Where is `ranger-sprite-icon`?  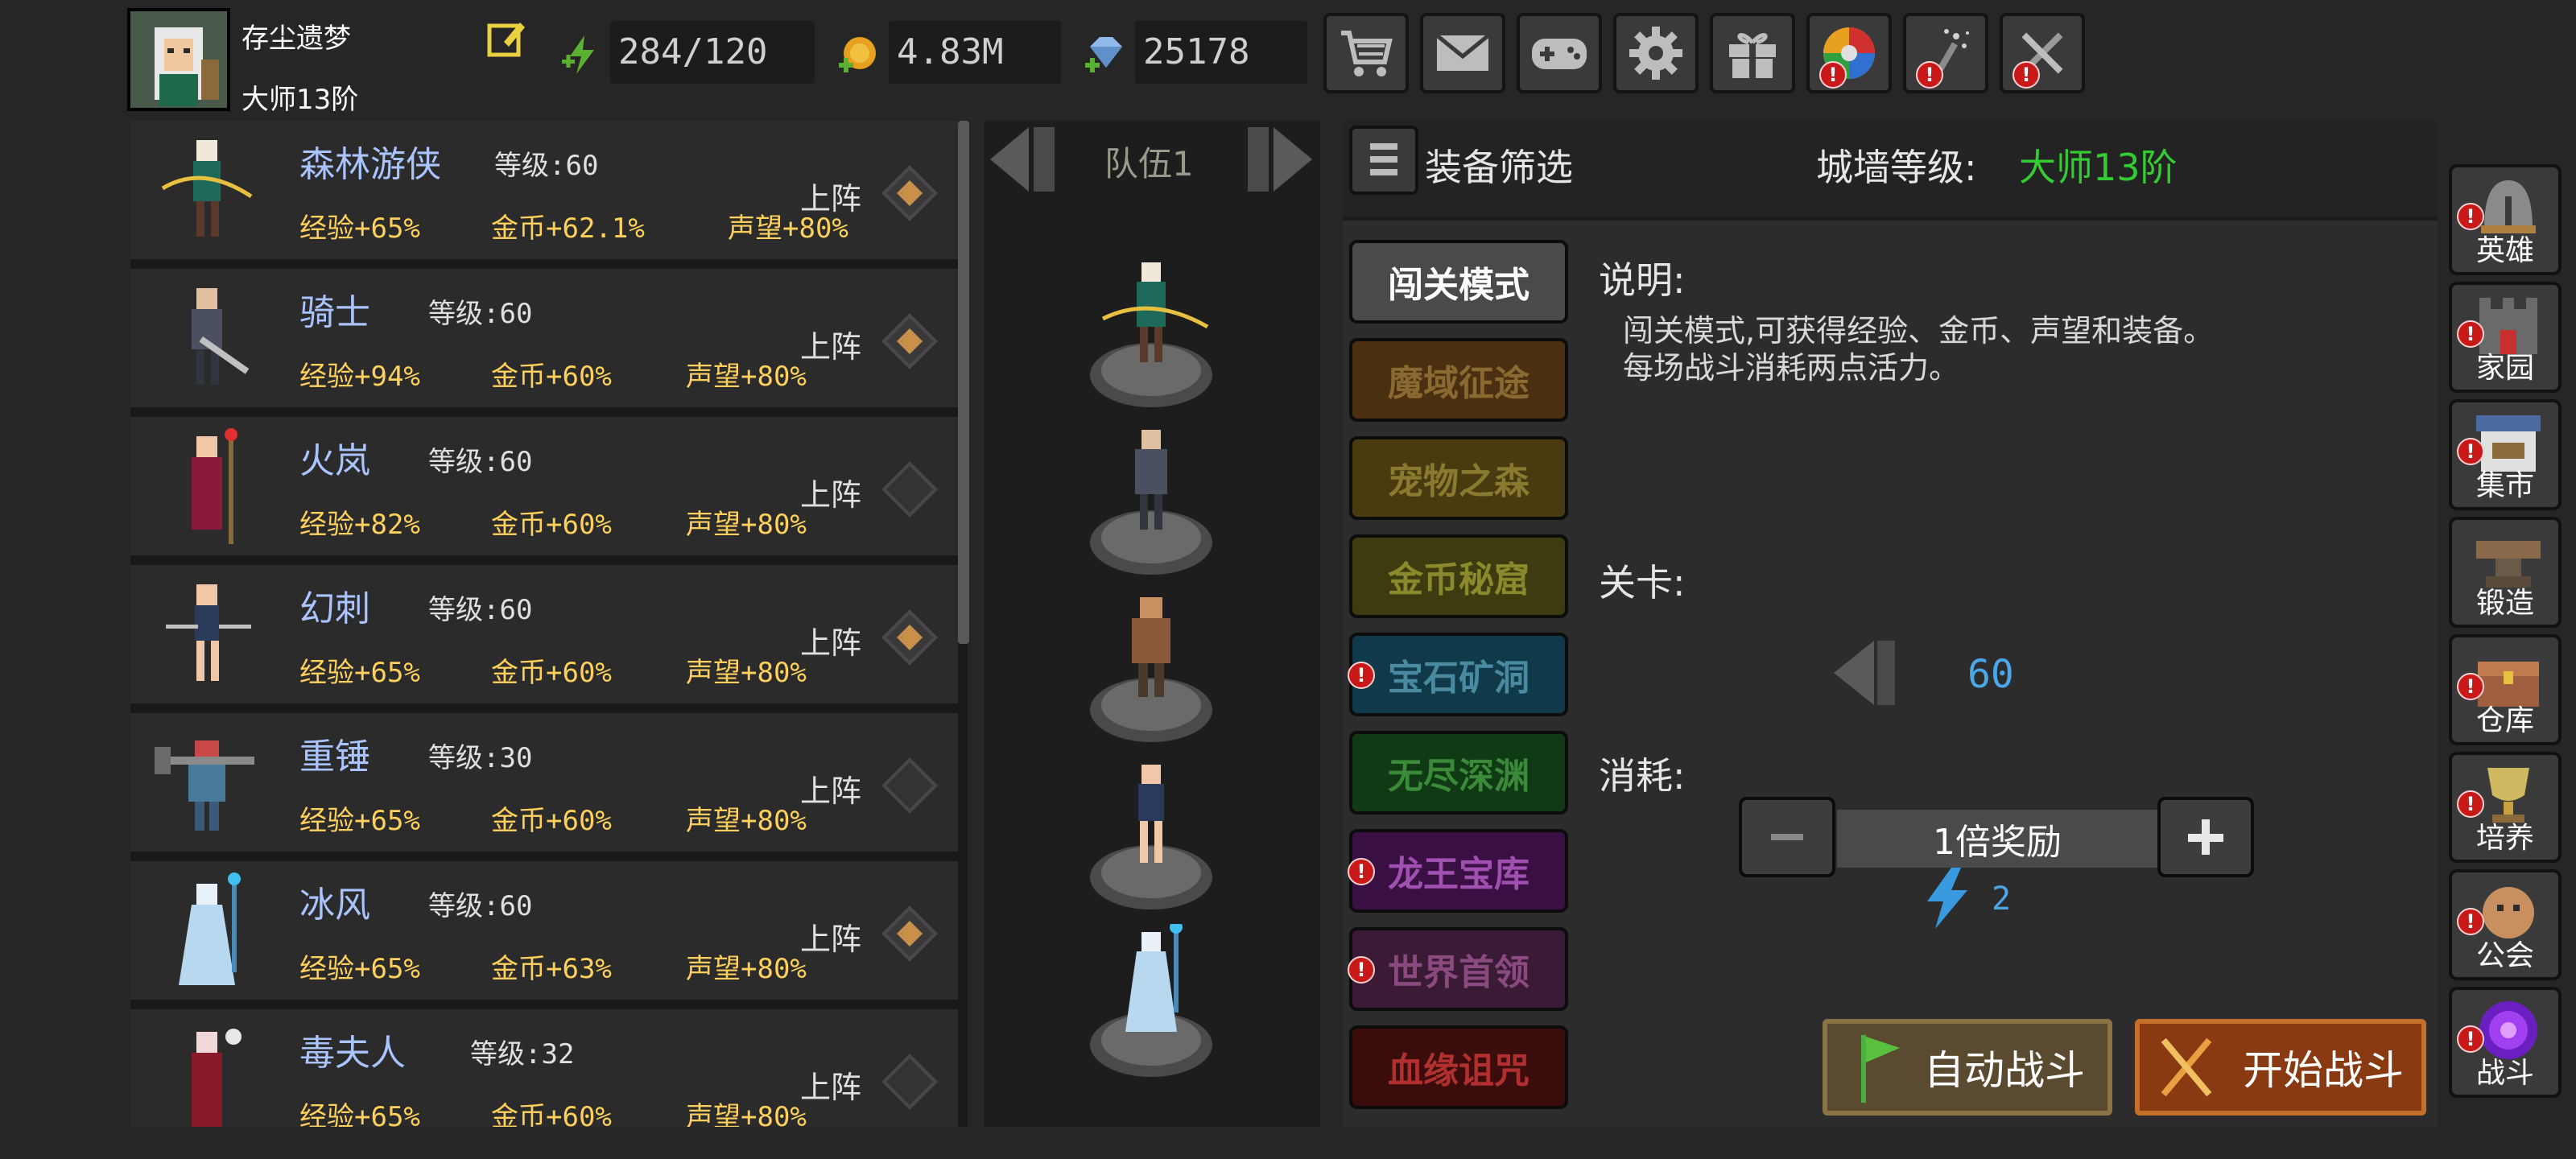 ranger-sprite-icon is located at coordinates (207, 188).